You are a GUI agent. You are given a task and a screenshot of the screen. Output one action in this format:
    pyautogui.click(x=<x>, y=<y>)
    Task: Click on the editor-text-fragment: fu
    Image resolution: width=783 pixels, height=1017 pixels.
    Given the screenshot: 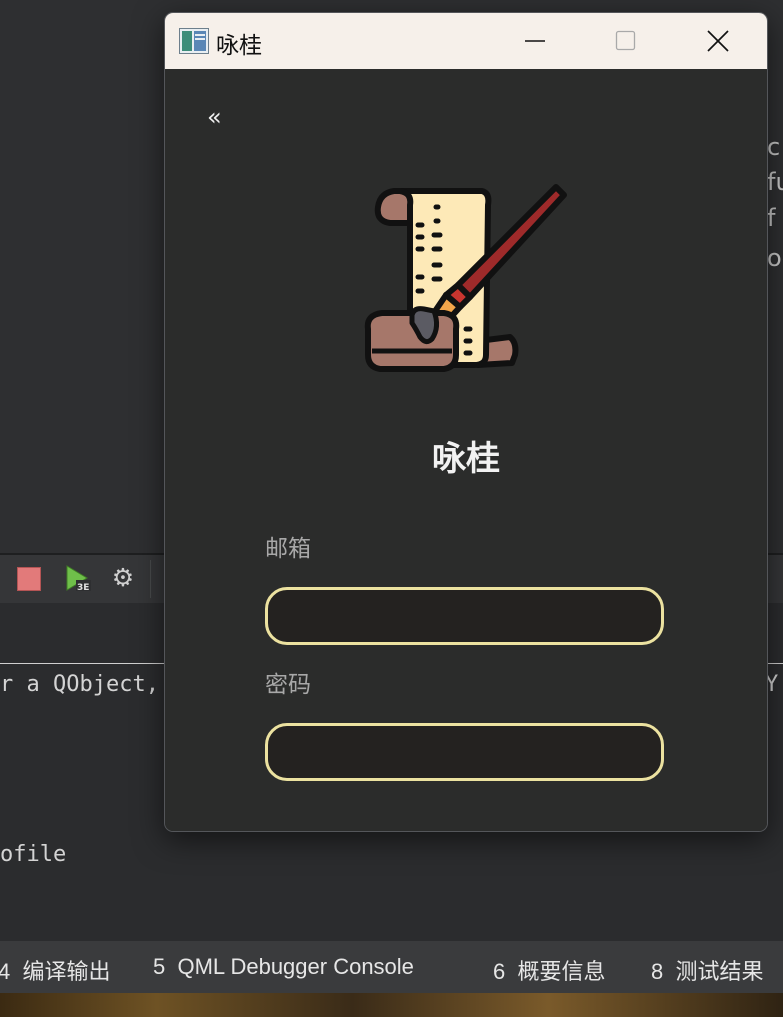 What is the action you would take?
    pyautogui.click(x=775, y=182)
    